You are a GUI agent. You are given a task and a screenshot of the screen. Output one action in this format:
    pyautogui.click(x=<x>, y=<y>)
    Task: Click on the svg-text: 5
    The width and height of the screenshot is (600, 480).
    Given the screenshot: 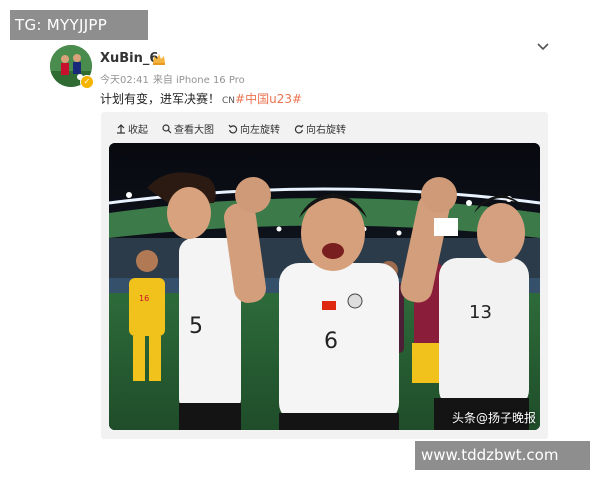 What is the action you would take?
    pyautogui.click(x=196, y=326)
    